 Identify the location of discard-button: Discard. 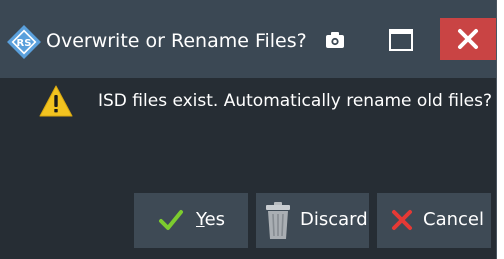
(312, 220).